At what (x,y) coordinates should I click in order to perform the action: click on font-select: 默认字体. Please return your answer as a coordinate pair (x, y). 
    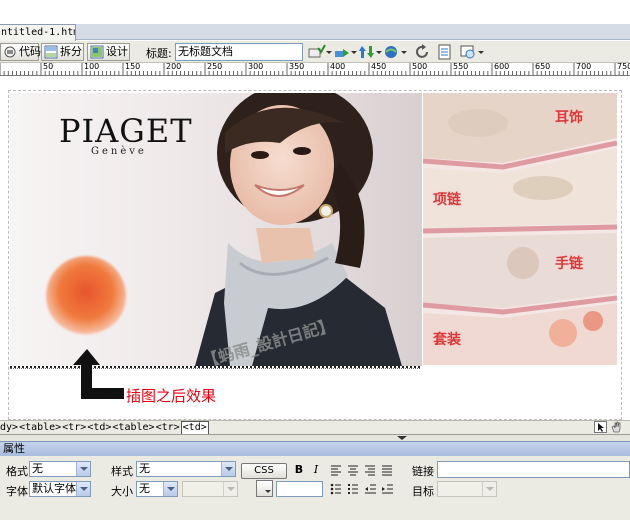
    Looking at the image, I should click on (60, 489).